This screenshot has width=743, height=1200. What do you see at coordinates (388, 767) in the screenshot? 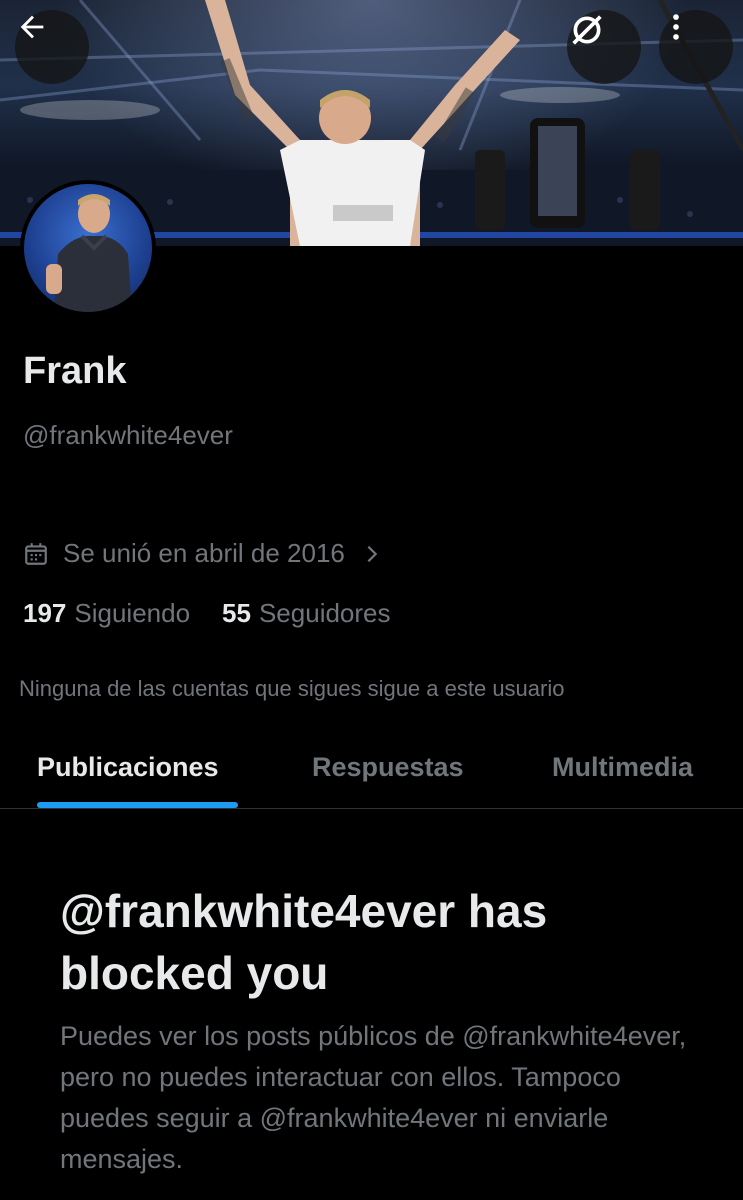
I see `tab-respuestas: Respuestas` at bounding box center [388, 767].